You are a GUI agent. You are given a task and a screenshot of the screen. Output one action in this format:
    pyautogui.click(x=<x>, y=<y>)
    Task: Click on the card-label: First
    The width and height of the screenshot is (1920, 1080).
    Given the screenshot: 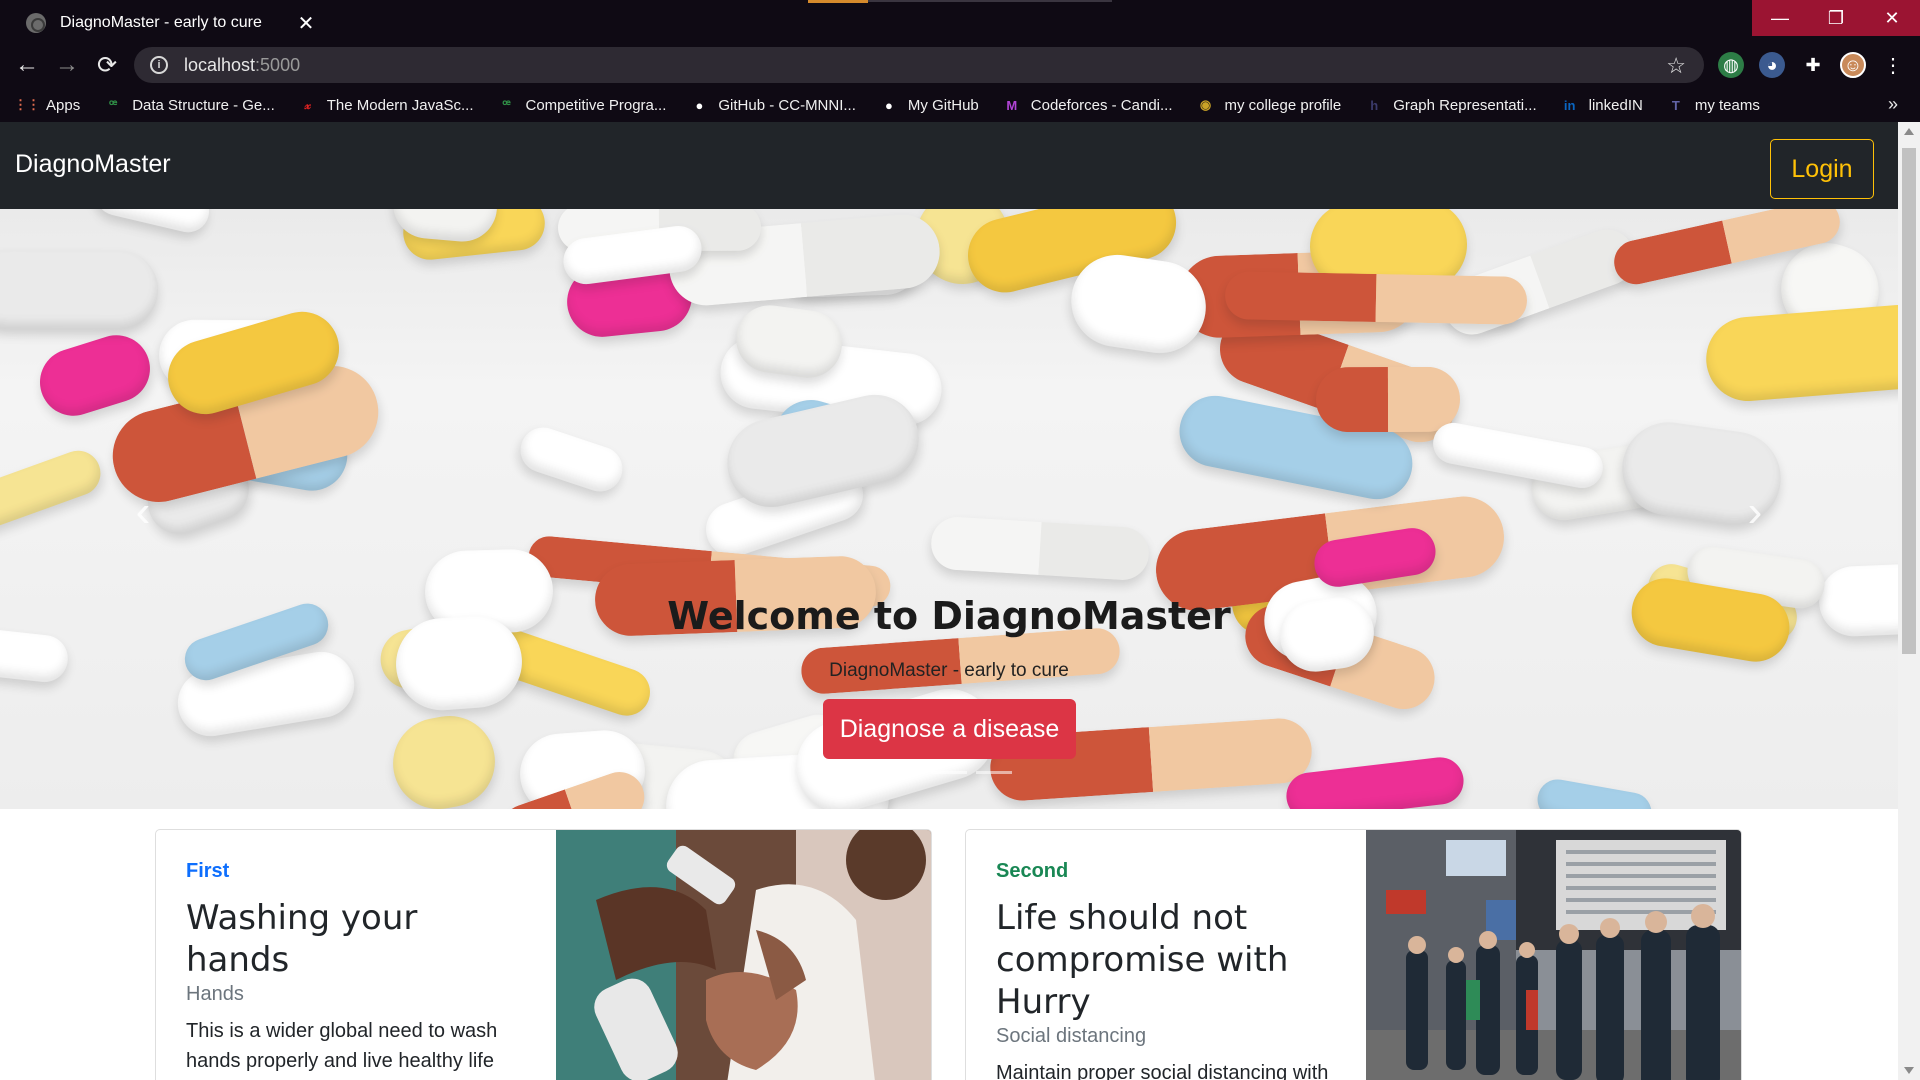 What is the action you would take?
    pyautogui.click(x=208, y=871)
    